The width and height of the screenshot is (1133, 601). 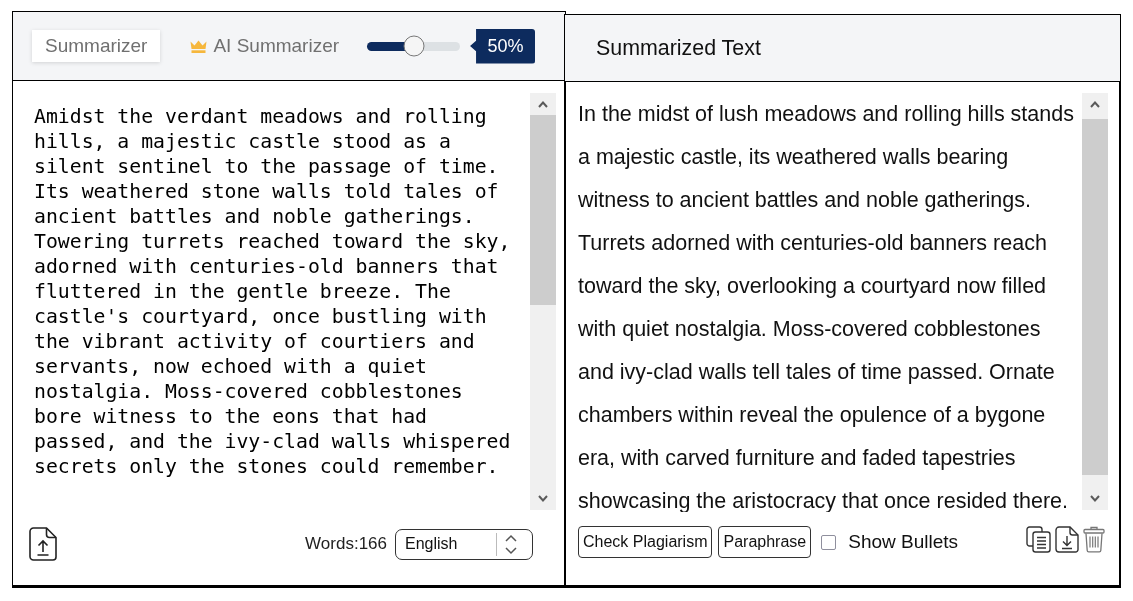 What do you see at coordinates (43, 544) in the screenshot?
I see `file-upload-icon` at bounding box center [43, 544].